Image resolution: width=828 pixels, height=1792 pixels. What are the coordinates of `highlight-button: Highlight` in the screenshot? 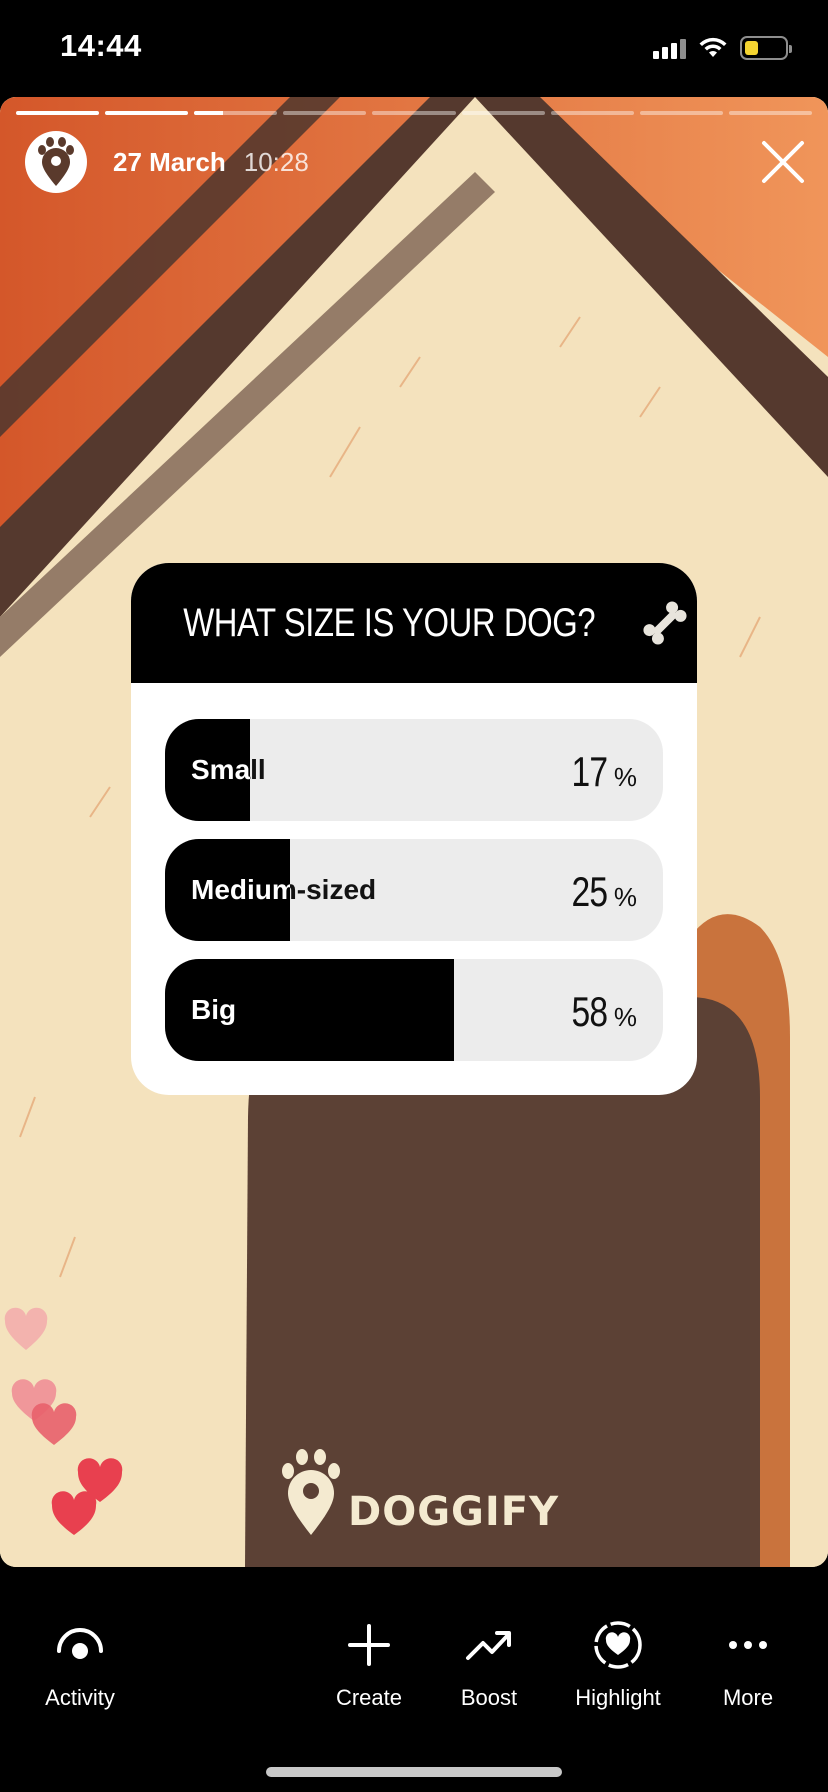 It's located at (618, 1665).